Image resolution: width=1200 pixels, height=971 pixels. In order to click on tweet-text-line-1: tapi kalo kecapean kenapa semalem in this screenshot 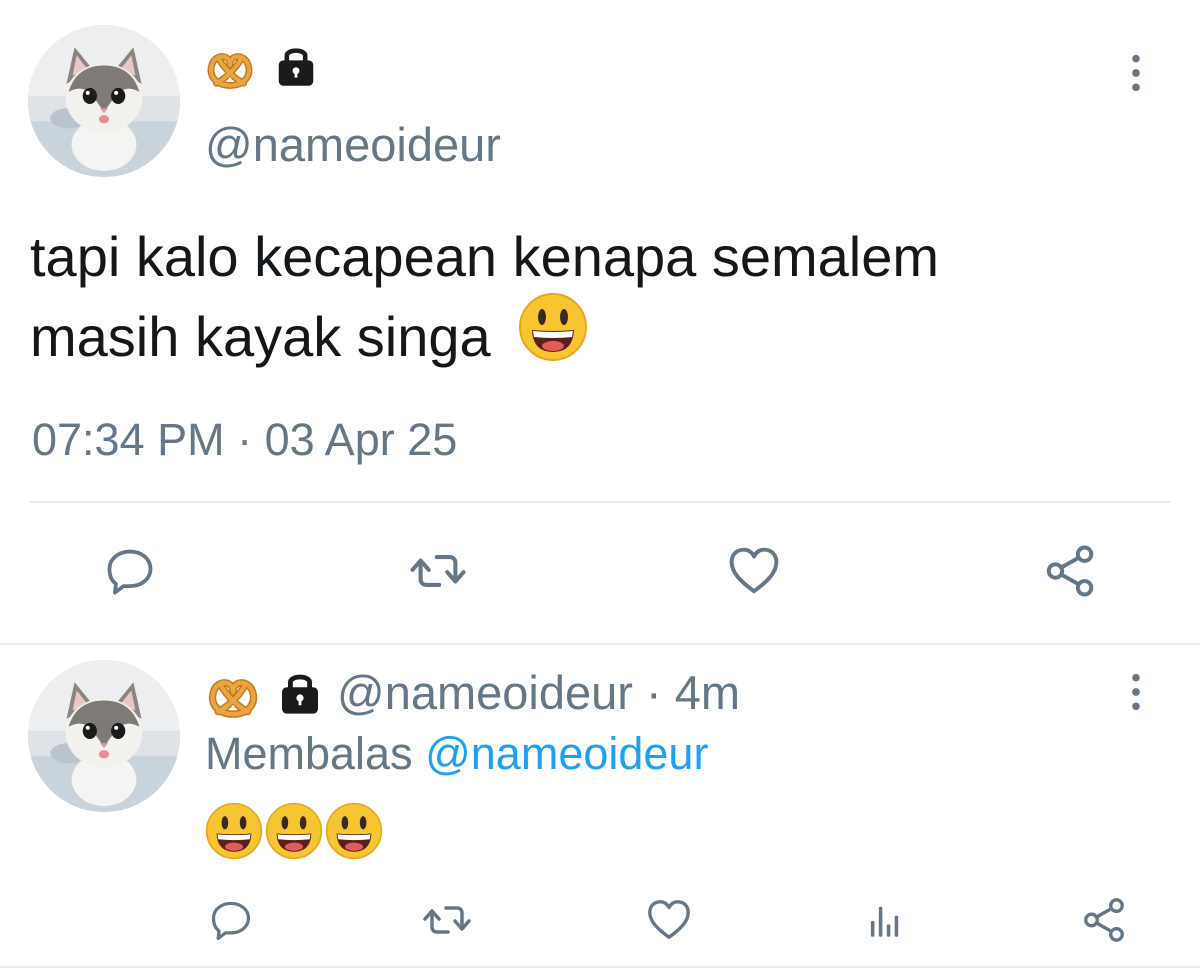, I will do `click(485, 256)`.